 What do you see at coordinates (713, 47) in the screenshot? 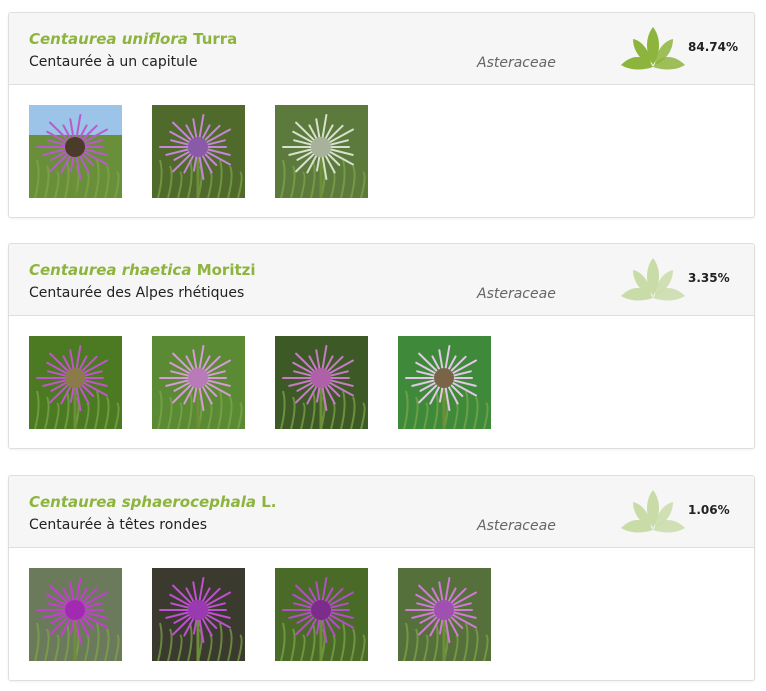
I see `score-value: 84.74%` at bounding box center [713, 47].